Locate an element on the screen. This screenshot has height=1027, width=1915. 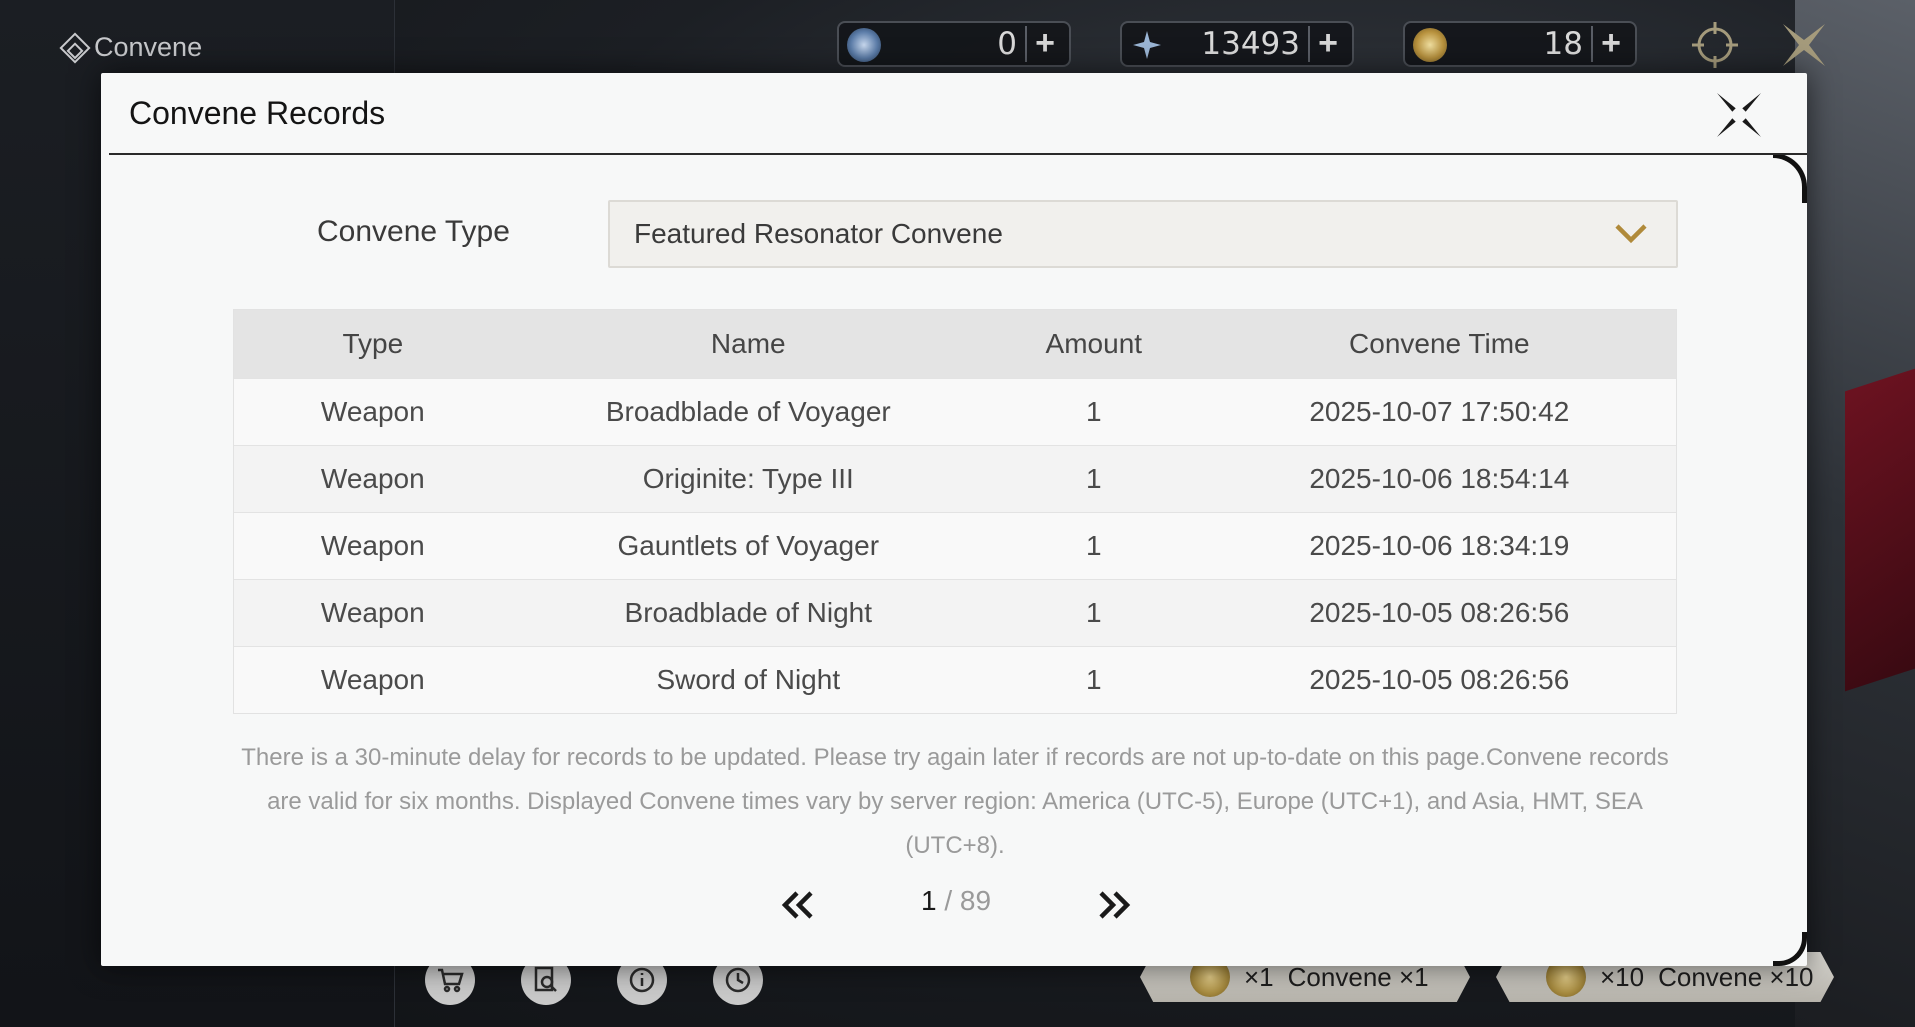
pagination: 1 / 89 is located at coordinates (954, 905).